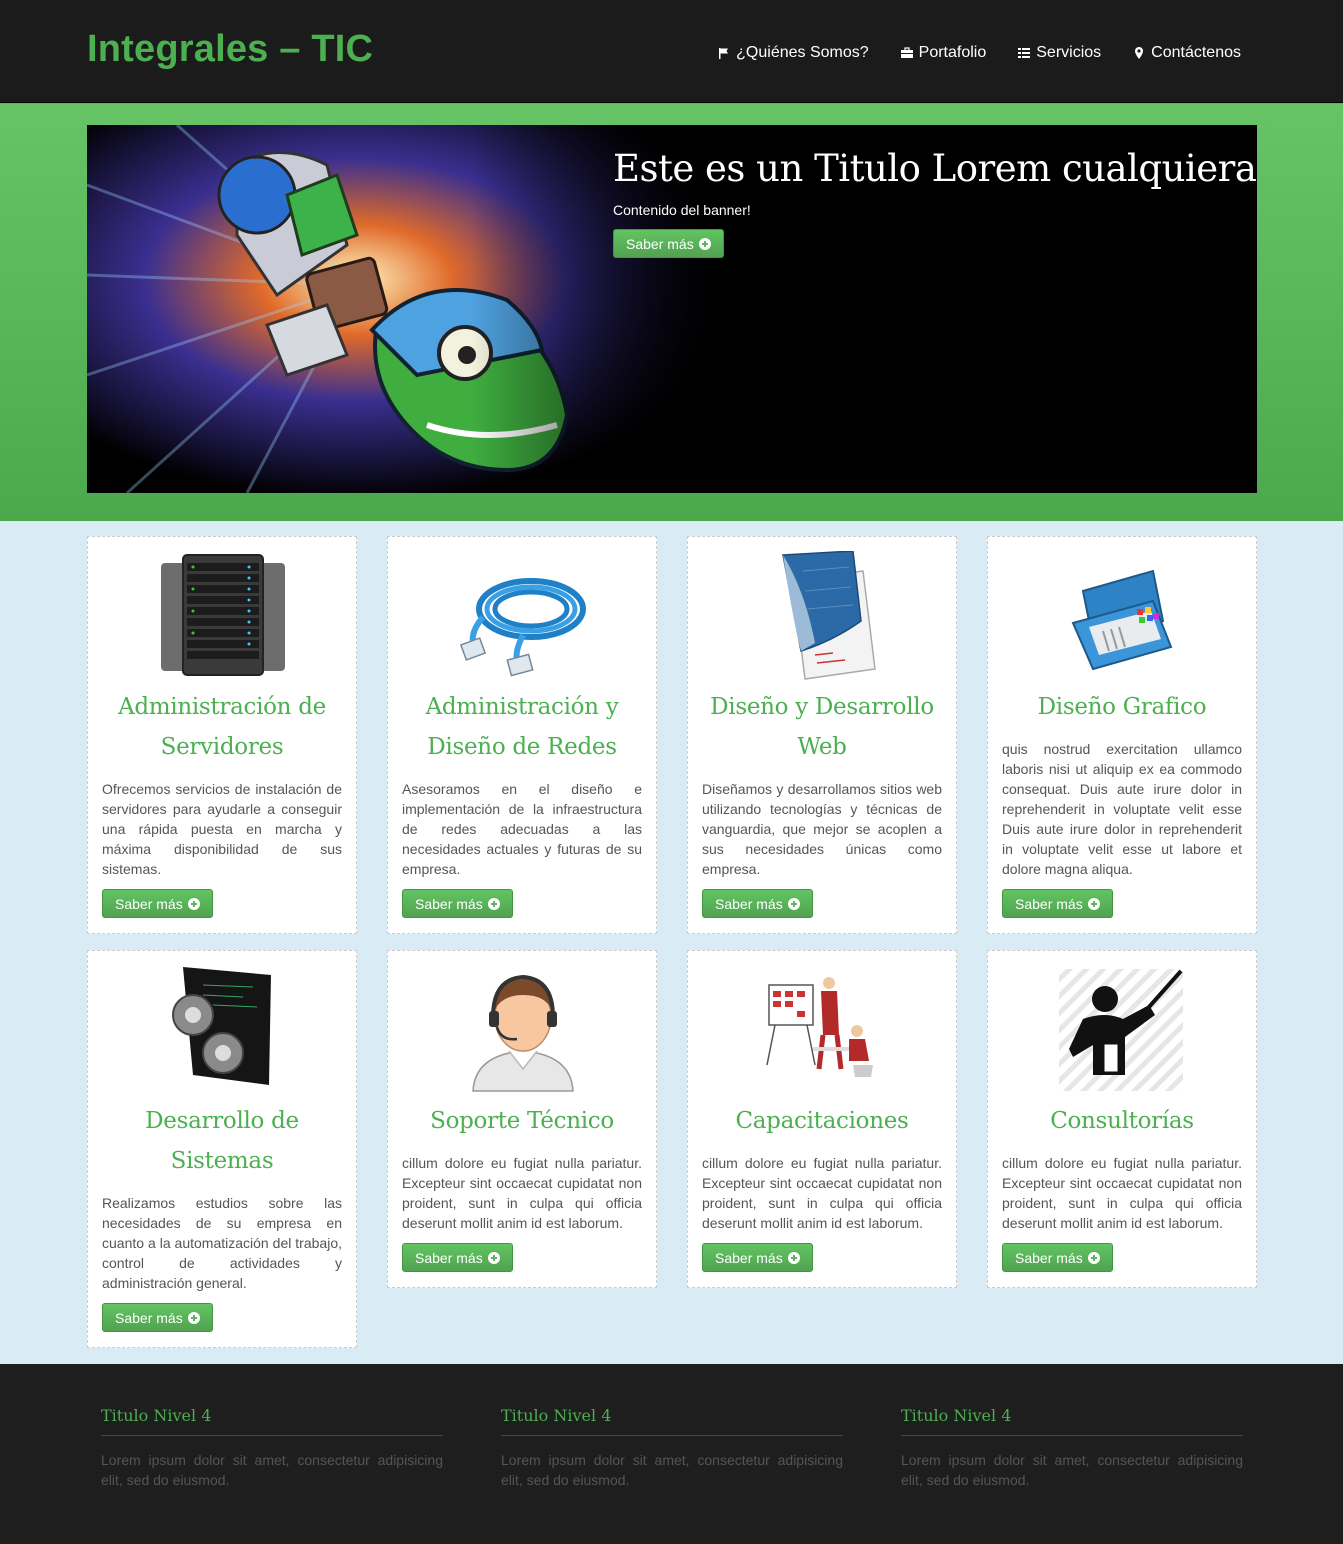 The height and width of the screenshot is (1544, 1343). Describe the element at coordinates (222, 1141) in the screenshot. I see `card-title: Desarrollo de Sistemas` at that location.